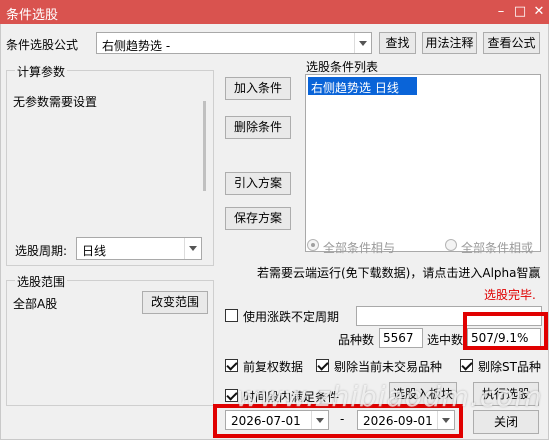 This screenshot has height=440, width=549. Describe the element at coordinates (342, 67) in the screenshot. I see `condition-list-title: 选股条件列表` at that location.